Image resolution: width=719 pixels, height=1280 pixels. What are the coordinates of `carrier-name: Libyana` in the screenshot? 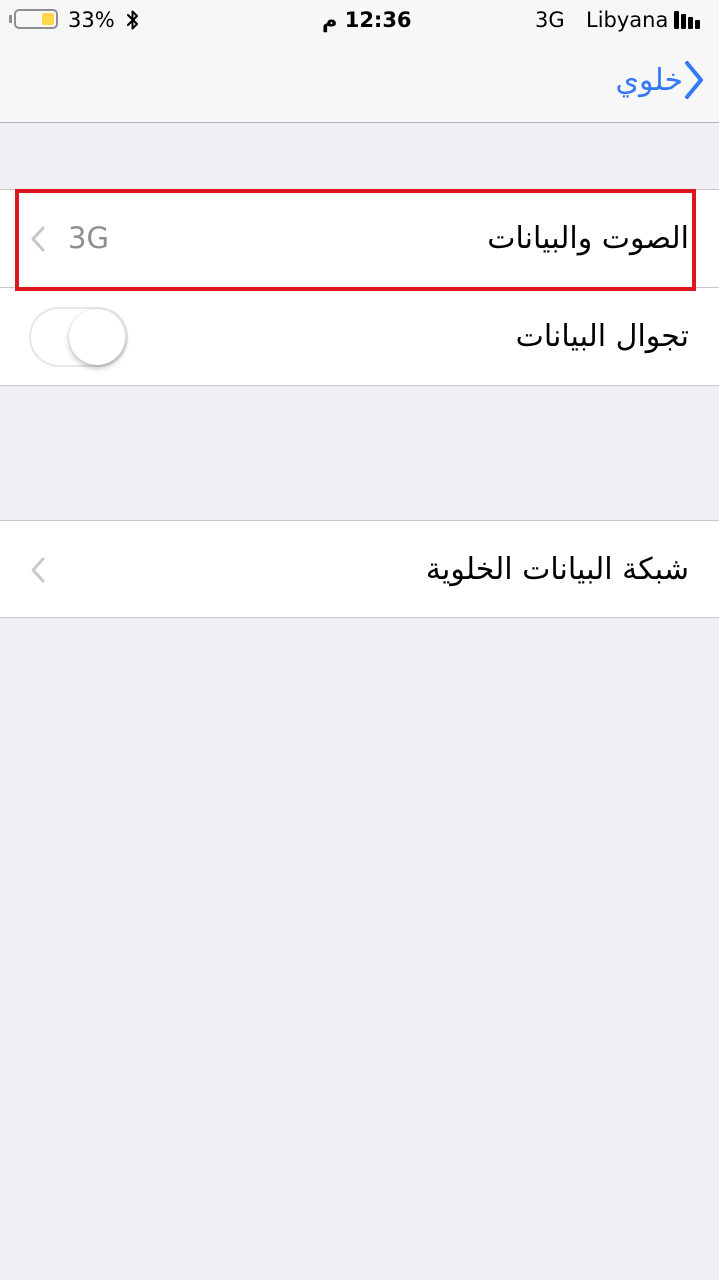 It's located at (627, 20).